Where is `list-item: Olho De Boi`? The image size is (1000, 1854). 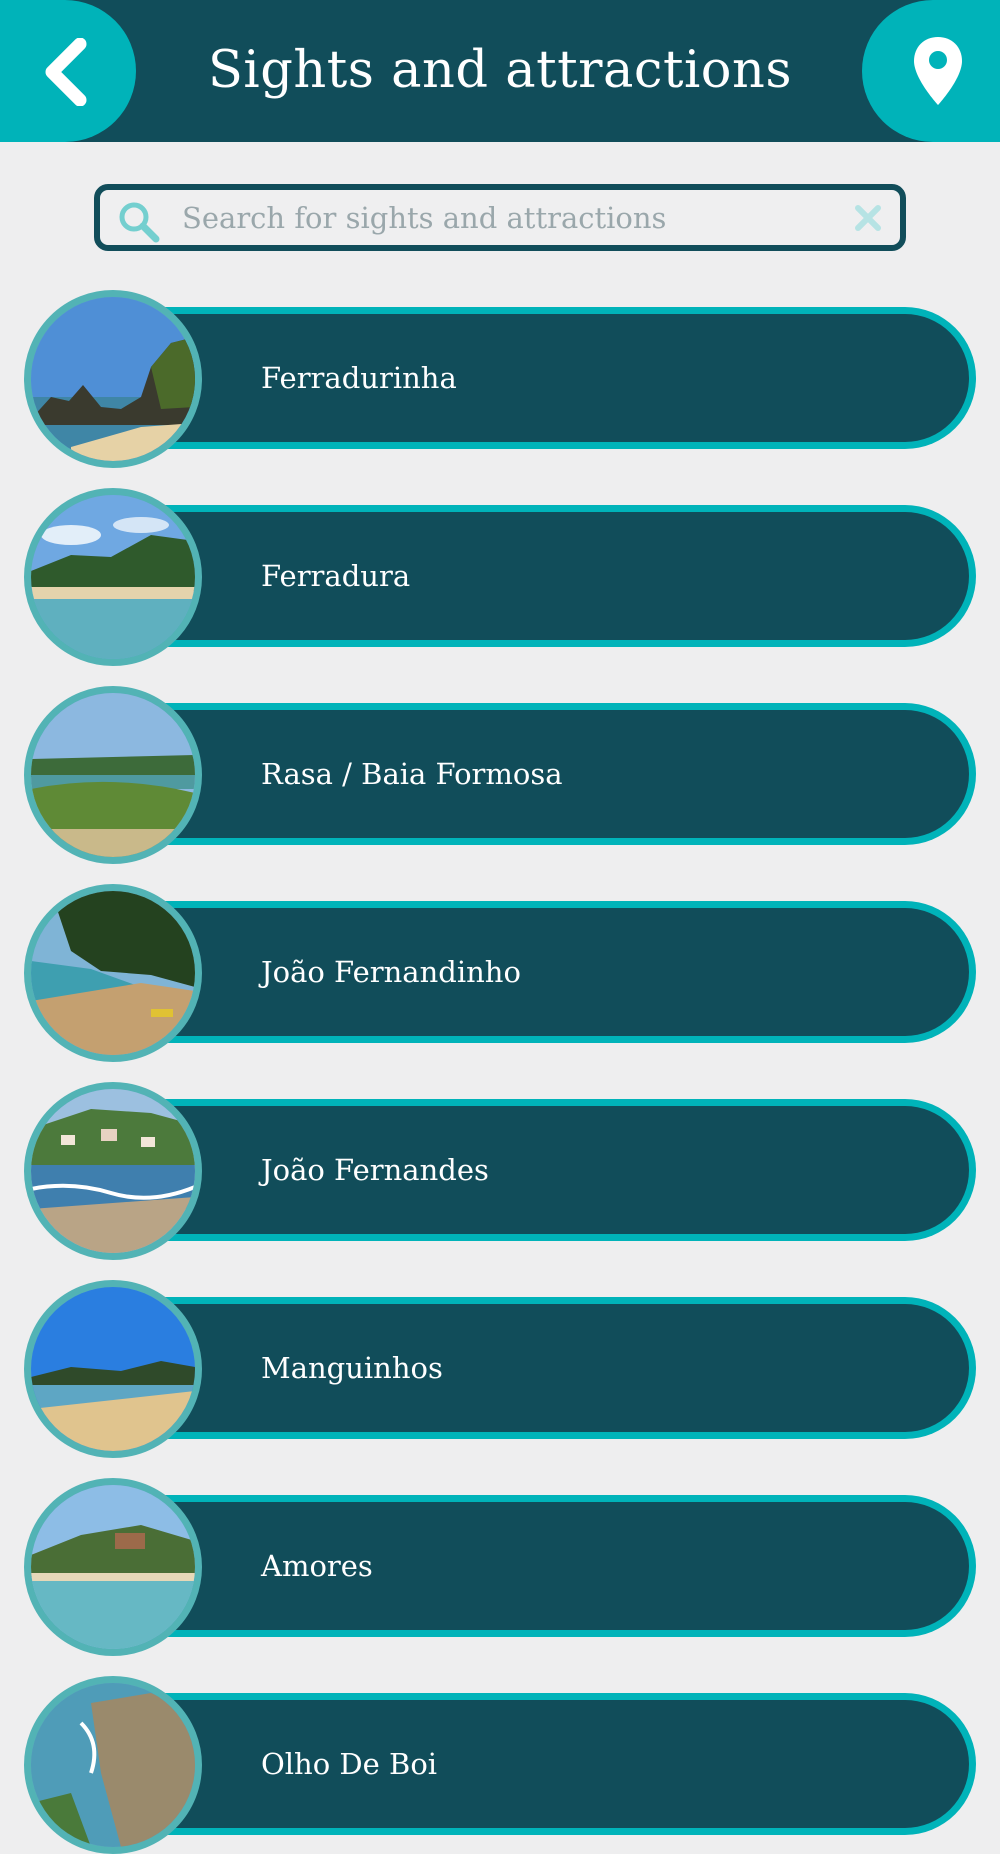 list-item: Olho De Boi is located at coordinates (500, 1765).